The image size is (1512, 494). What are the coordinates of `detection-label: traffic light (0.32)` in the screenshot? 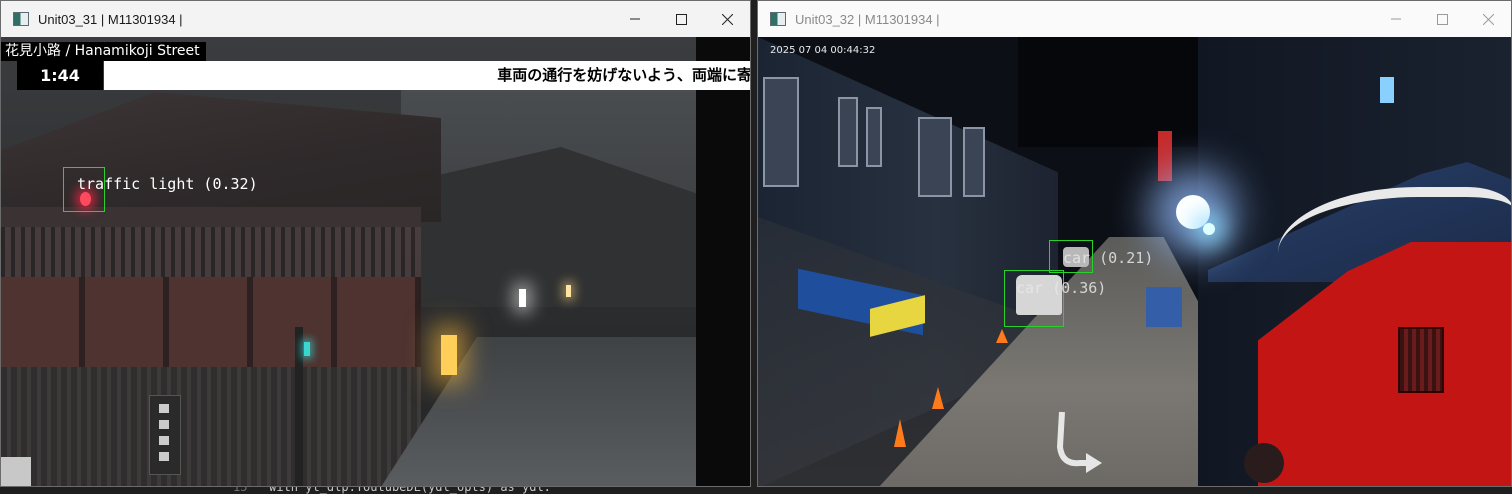 It's located at (167, 184).